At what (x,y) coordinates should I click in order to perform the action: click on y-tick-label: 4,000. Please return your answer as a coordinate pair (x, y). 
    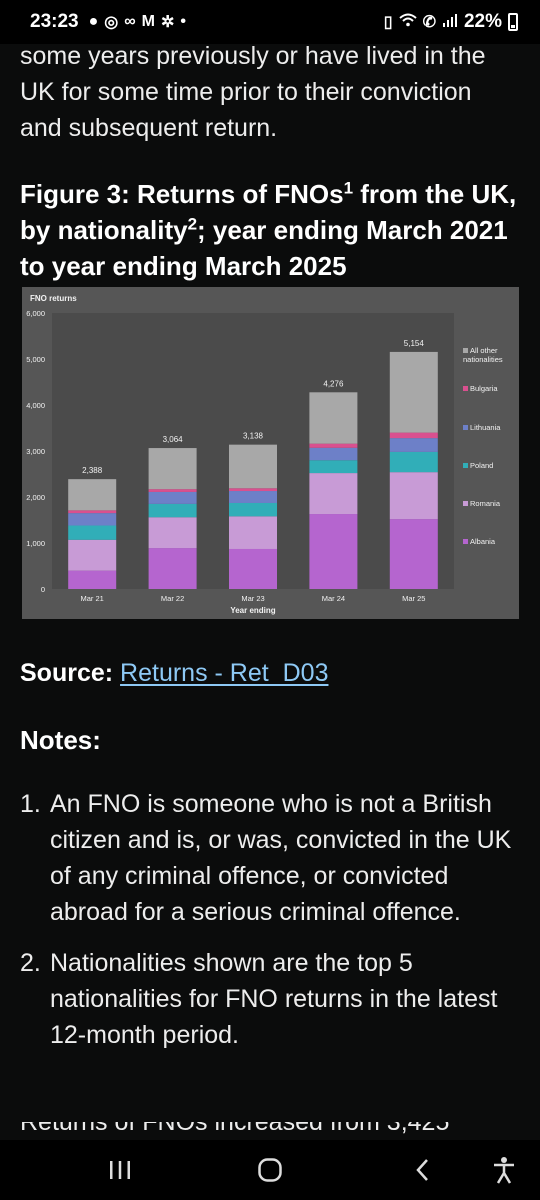
    Looking at the image, I should click on (35, 405).